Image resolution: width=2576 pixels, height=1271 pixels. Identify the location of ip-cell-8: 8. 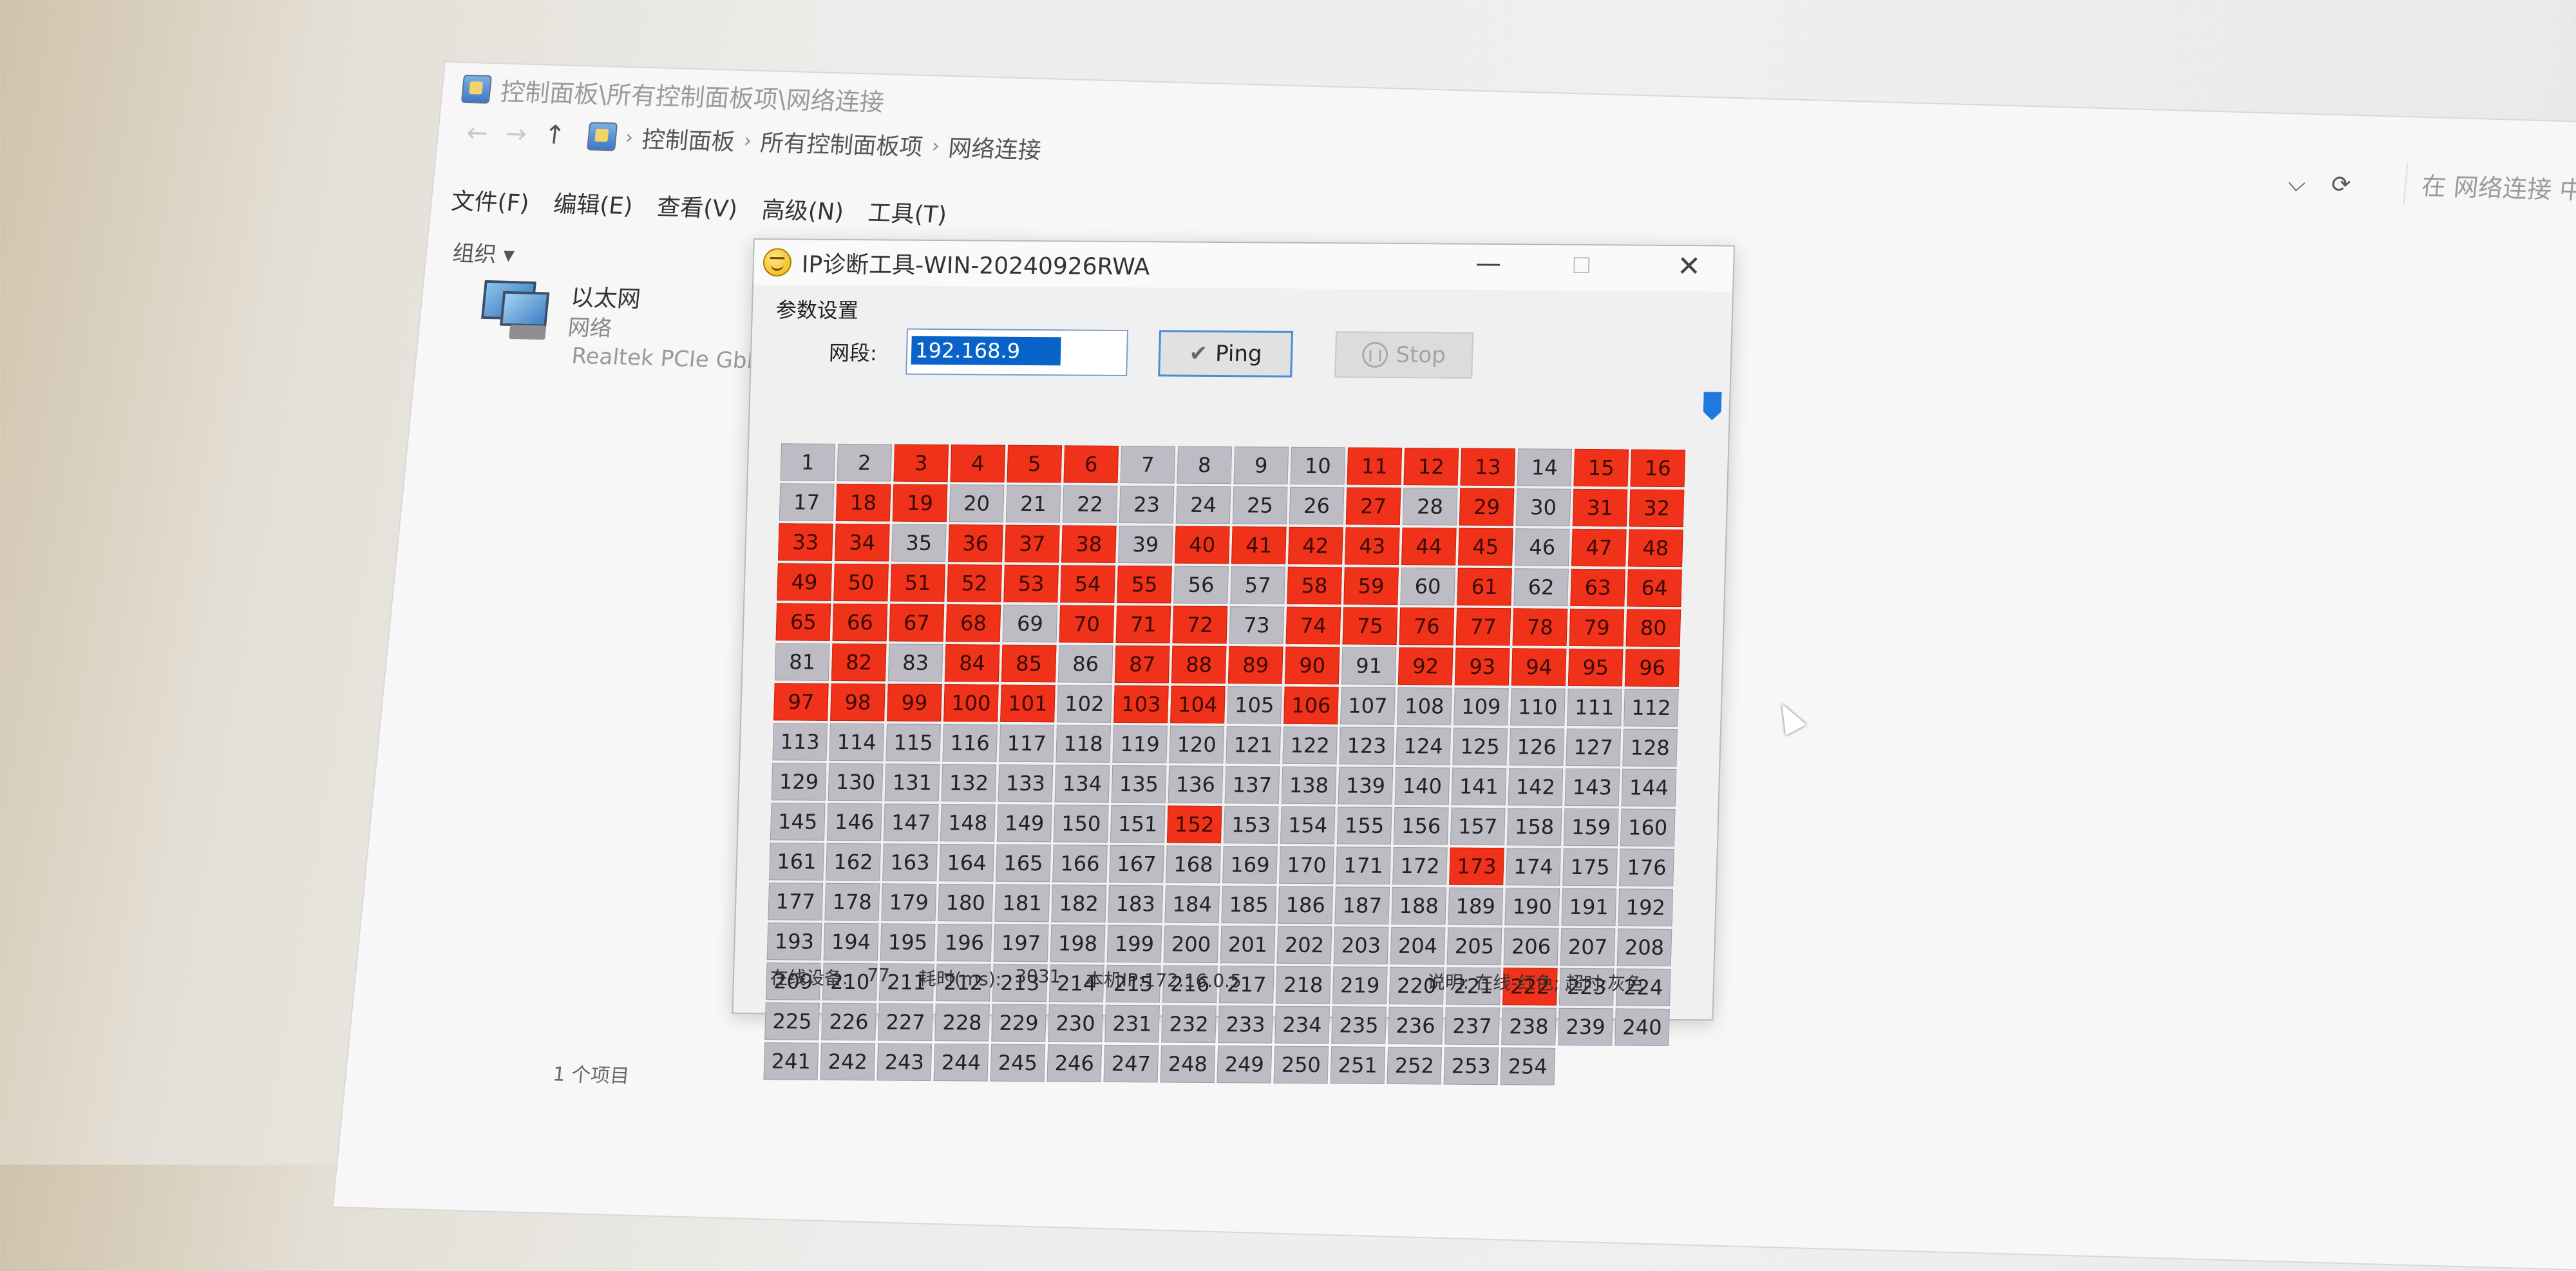
(1205, 465).